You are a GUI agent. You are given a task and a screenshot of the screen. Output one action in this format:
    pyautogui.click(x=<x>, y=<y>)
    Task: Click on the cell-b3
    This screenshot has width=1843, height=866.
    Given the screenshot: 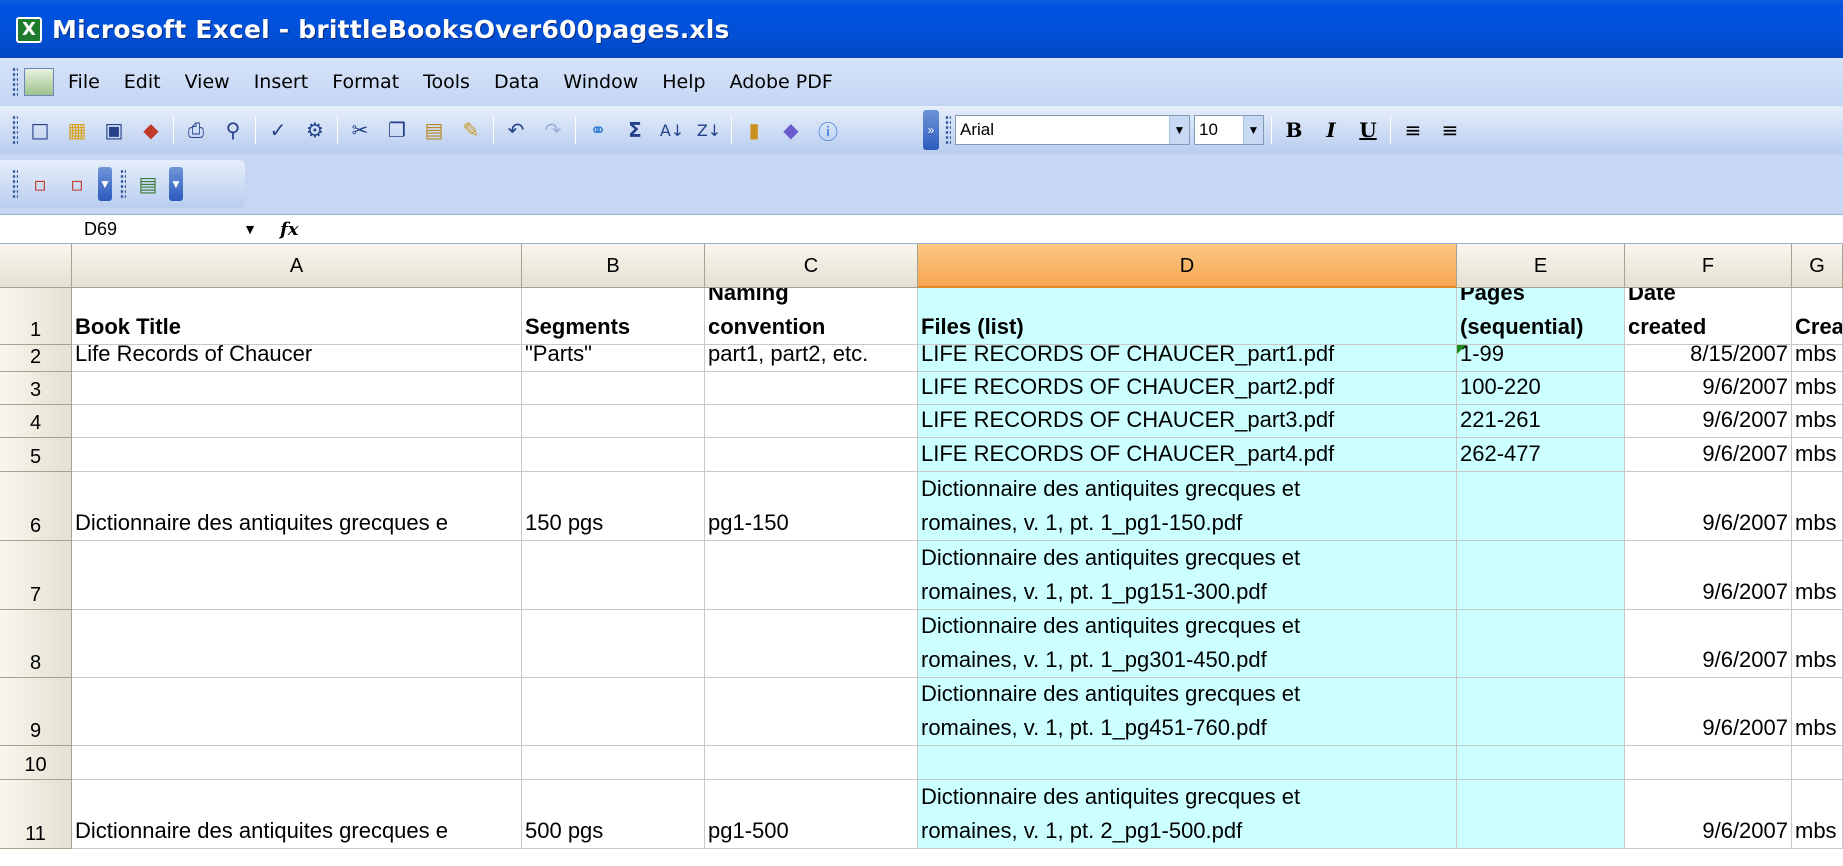 What is the action you would take?
    pyautogui.click(x=613, y=388)
    